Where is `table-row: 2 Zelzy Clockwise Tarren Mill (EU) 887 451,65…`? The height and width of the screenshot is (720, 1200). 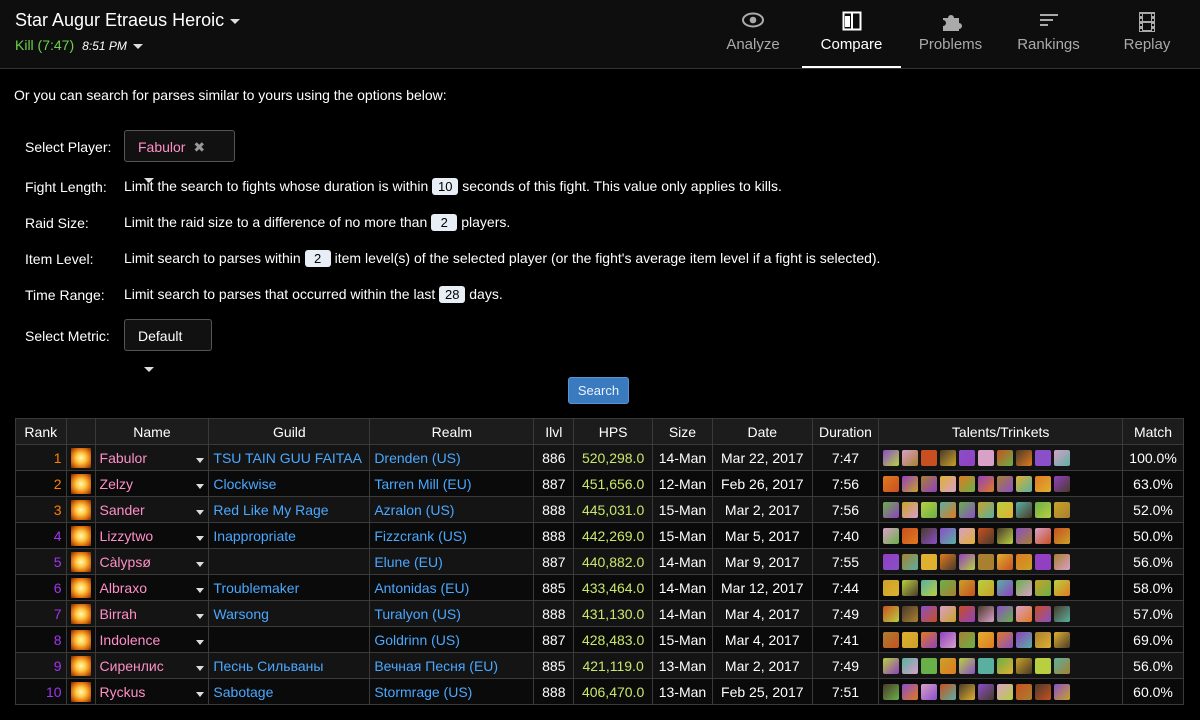
table-row: 2 Zelzy Clockwise Tarren Mill (EU) 887 451,65… is located at coordinates (599, 483).